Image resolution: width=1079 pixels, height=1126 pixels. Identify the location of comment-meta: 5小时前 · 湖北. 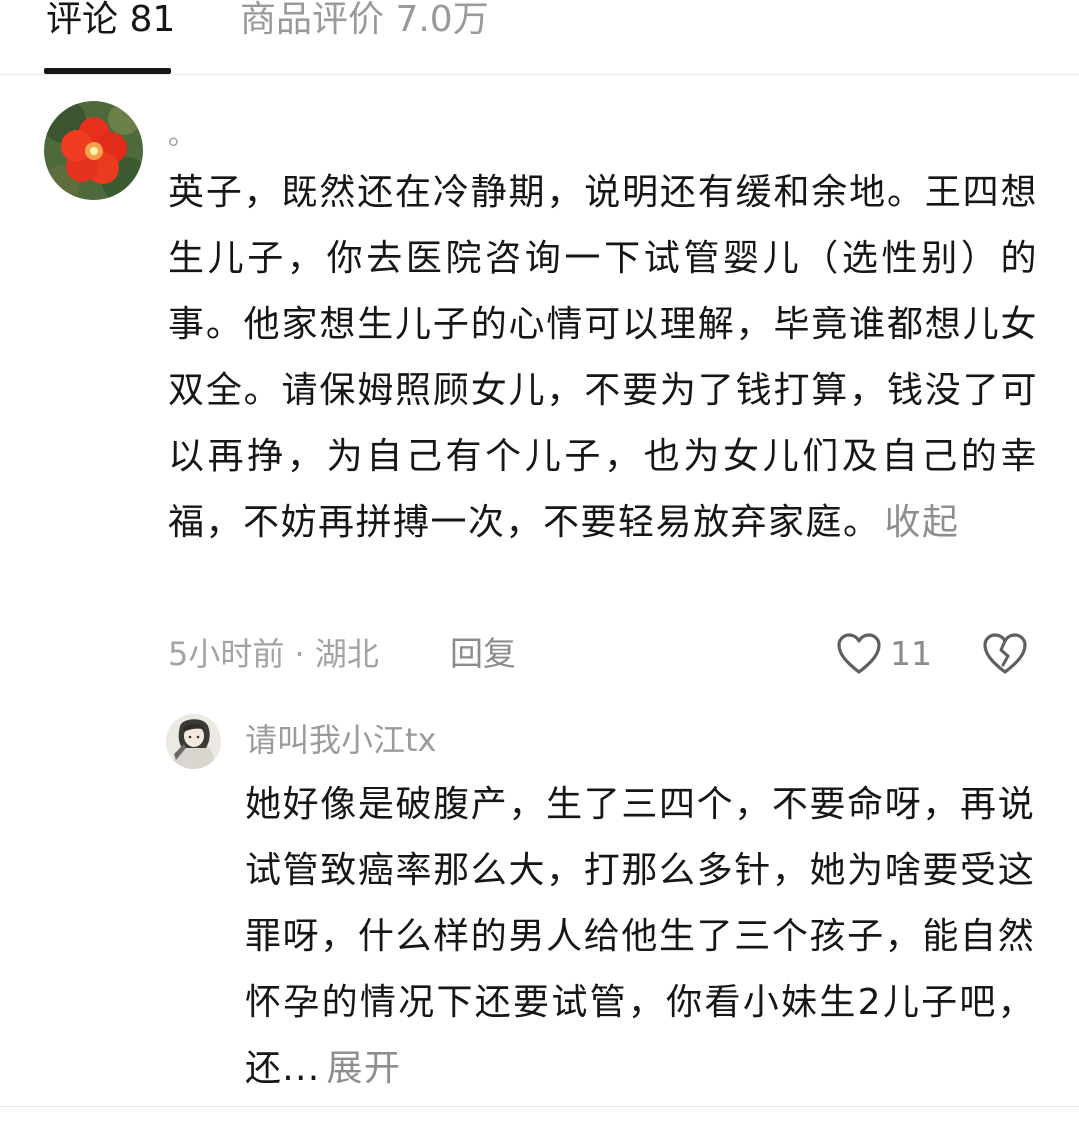
(273, 654).